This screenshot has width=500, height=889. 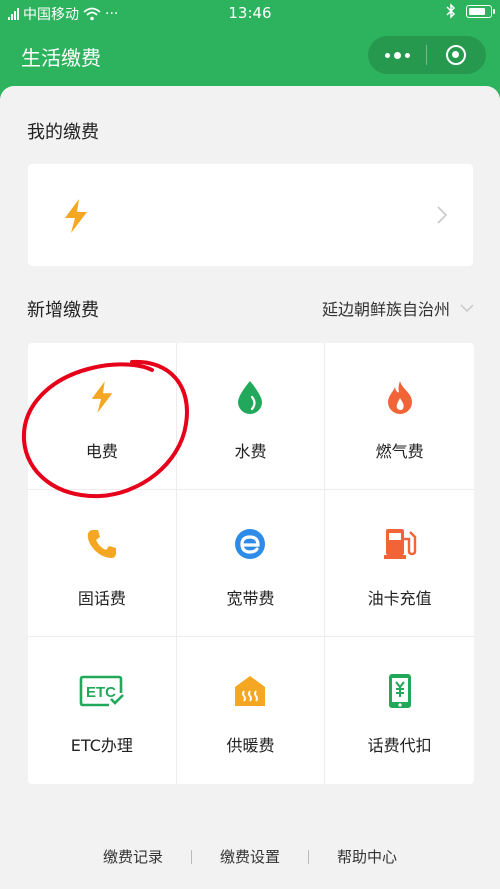 What do you see at coordinates (63, 310) in the screenshot?
I see `new-payment-title: 新增缴费` at bounding box center [63, 310].